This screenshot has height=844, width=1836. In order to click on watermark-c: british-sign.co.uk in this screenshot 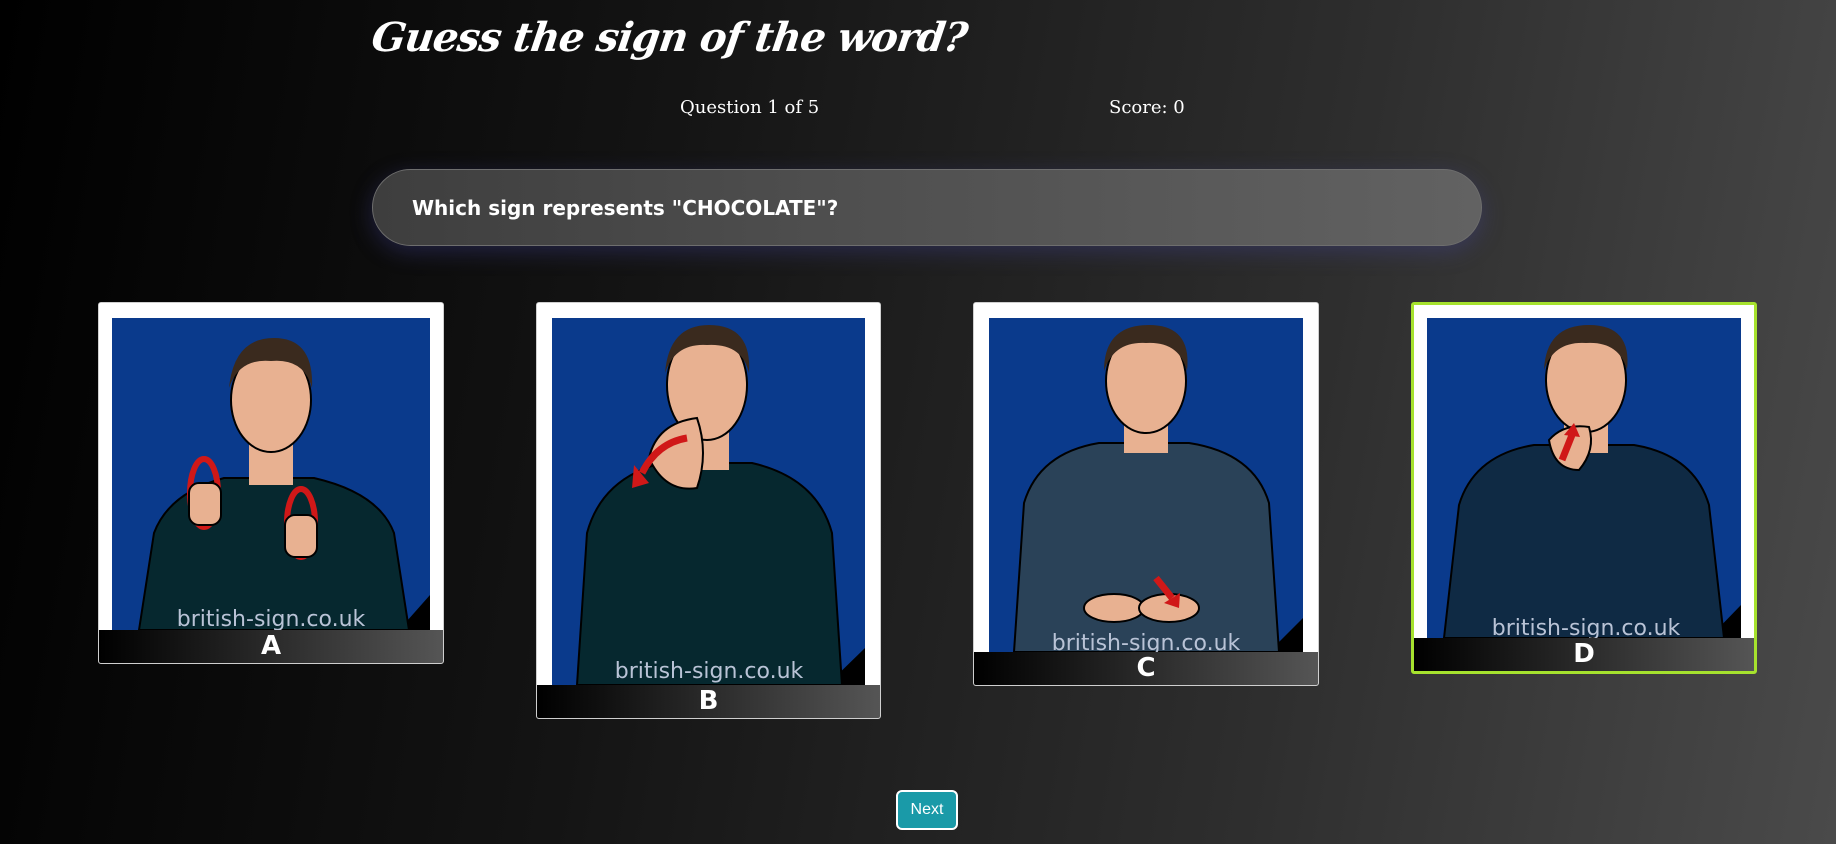, I will do `click(1146, 641)`.